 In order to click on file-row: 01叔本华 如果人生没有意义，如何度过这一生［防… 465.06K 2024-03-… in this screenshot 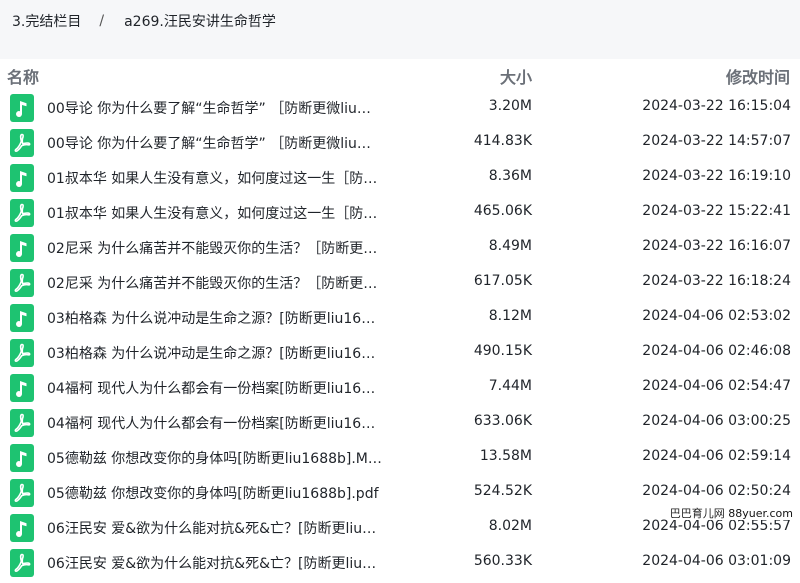, I will do `click(400, 211)`.